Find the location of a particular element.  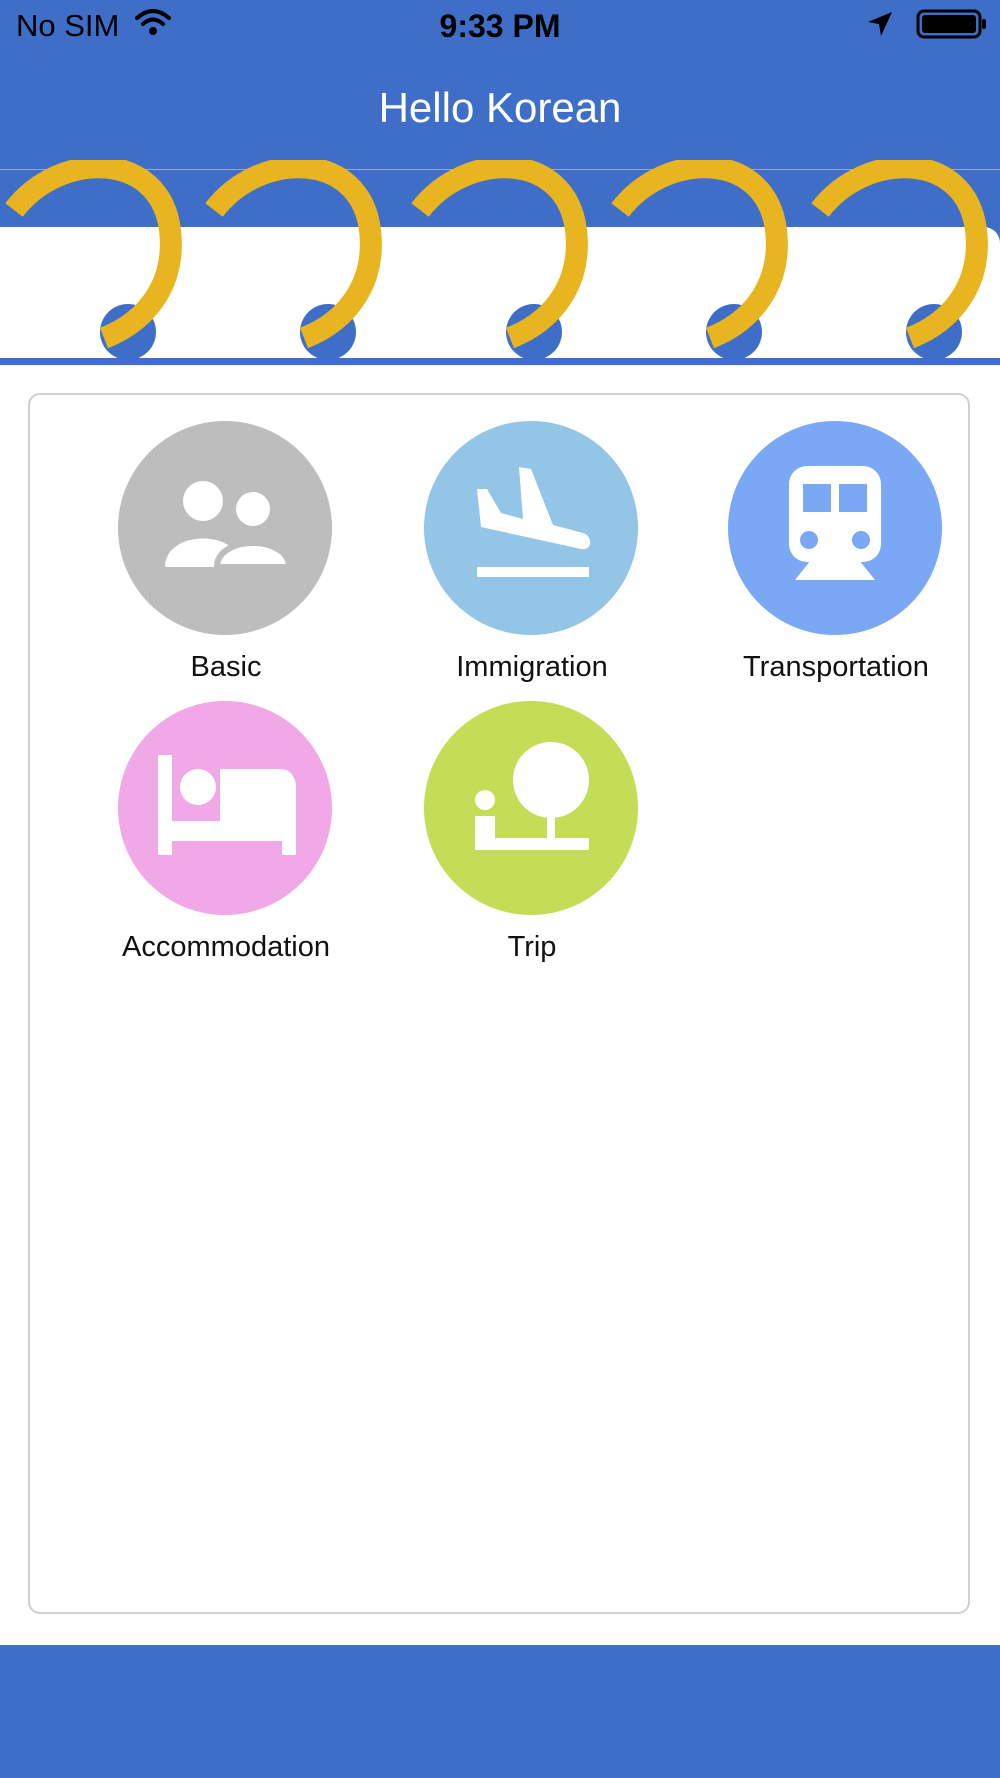

top-bar: No SIM 9:33 PM Hello Korean is located at coordinates (500, 84).